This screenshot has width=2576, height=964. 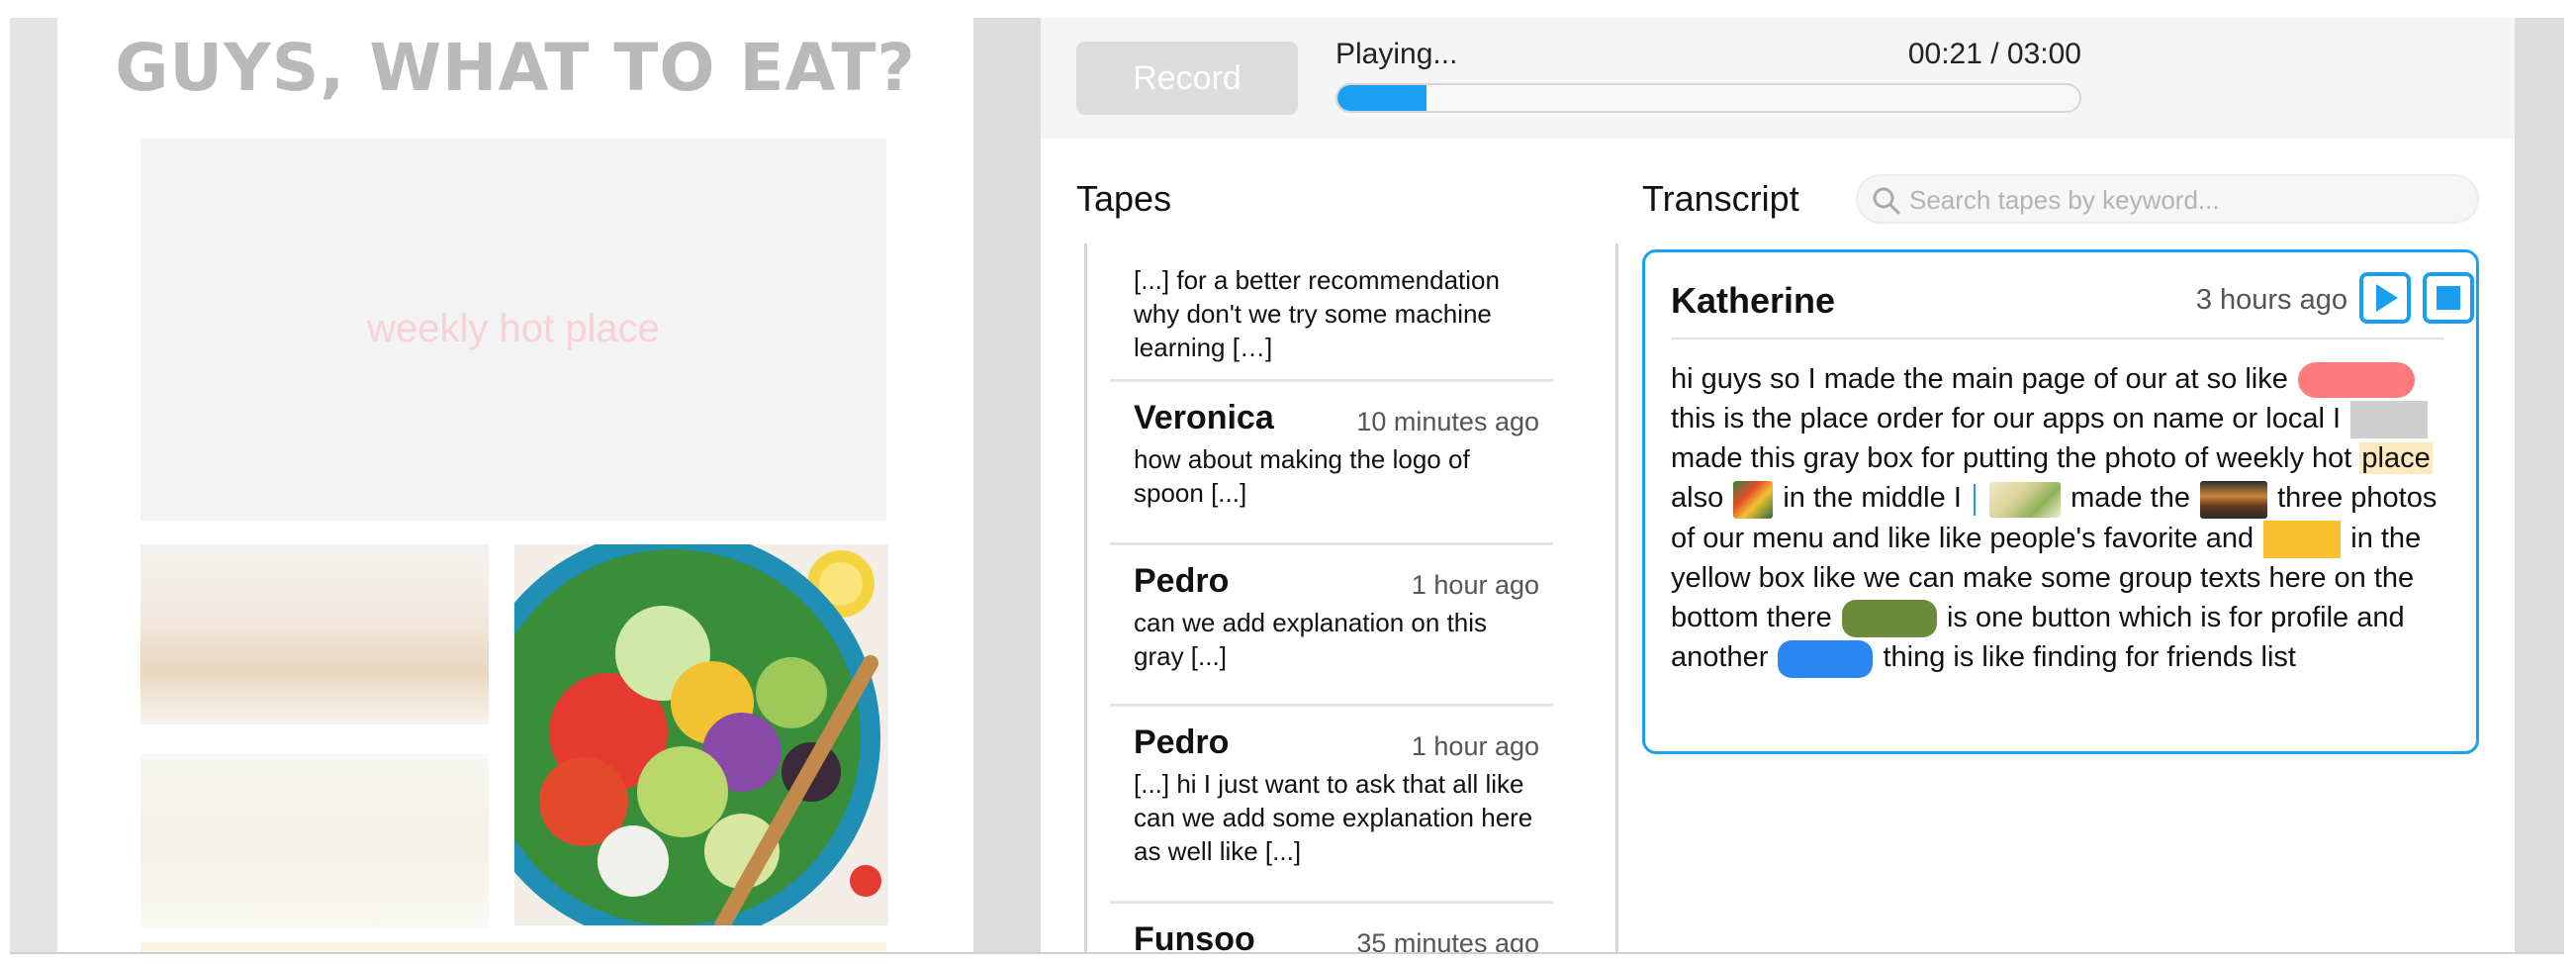 What do you see at coordinates (314, 634) in the screenshot?
I see `burger-photo` at bounding box center [314, 634].